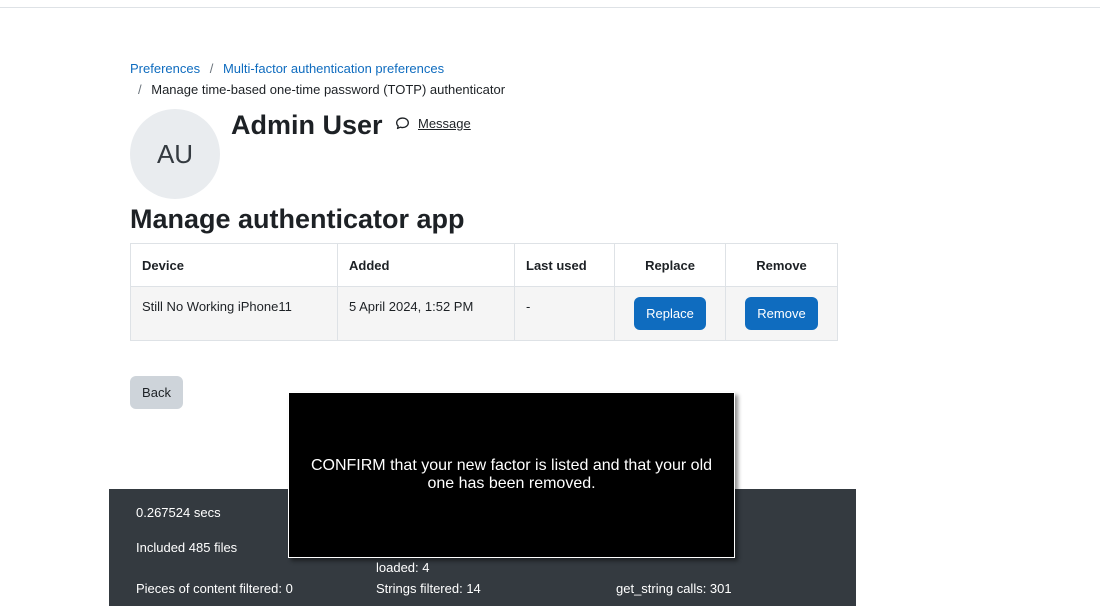 This screenshot has width=1100, height=606. What do you see at coordinates (781, 265) in the screenshot?
I see `column-header-remove: Remove` at bounding box center [781, 265].